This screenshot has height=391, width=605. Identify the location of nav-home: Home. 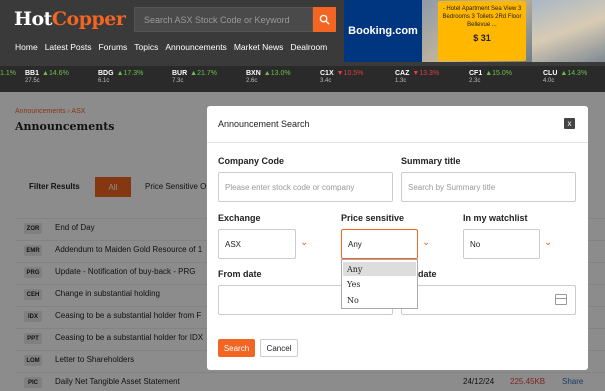
(26, 47).